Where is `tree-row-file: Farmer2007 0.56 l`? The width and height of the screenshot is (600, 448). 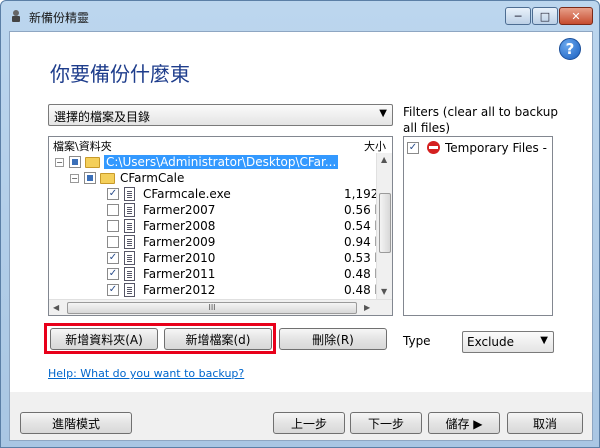
tree-row-file: Farmer2007 0.56 l is located at coordinates (214, 210).